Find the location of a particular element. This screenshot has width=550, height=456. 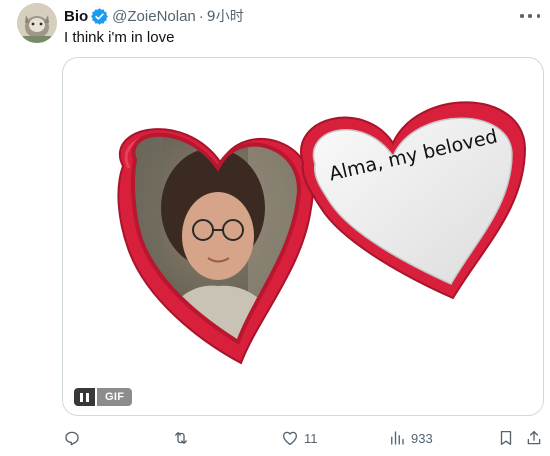

user-handle: @ZoieNolan is located at coordinates (154, 16).